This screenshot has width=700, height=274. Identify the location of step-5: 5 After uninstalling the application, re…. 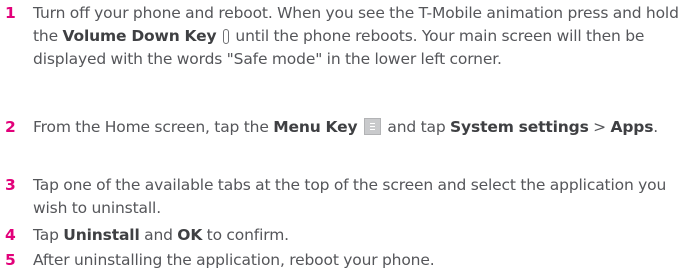
(350, 260).